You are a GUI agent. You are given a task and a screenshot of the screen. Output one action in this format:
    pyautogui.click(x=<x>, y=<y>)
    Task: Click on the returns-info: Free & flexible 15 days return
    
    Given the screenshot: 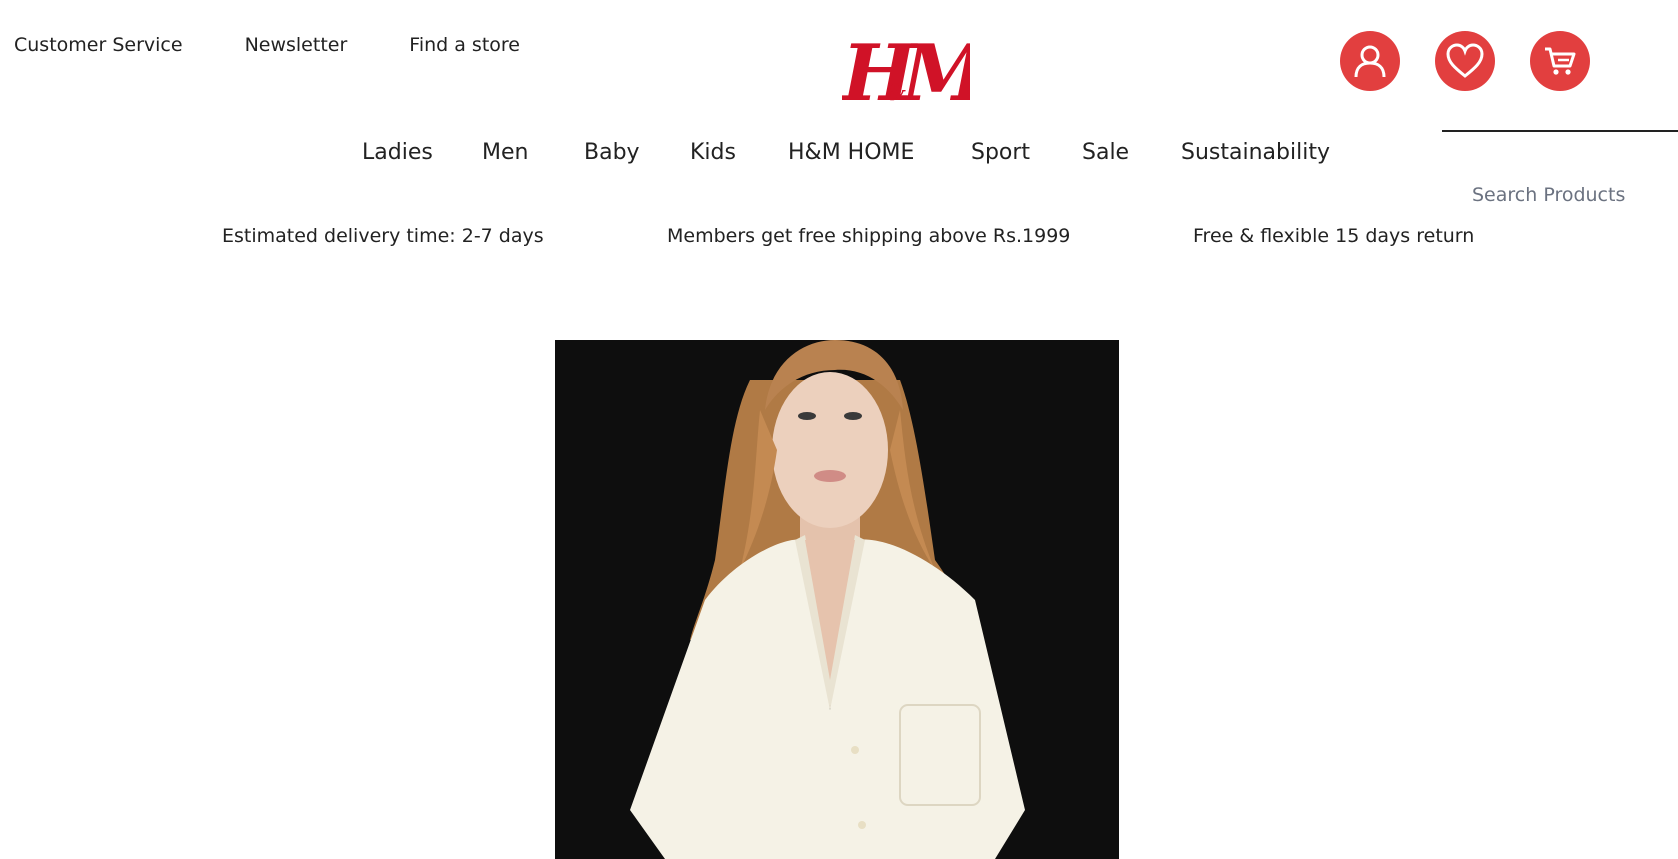 What is the action you would take?
    pyautogui.click(x=1334, y=236)
    